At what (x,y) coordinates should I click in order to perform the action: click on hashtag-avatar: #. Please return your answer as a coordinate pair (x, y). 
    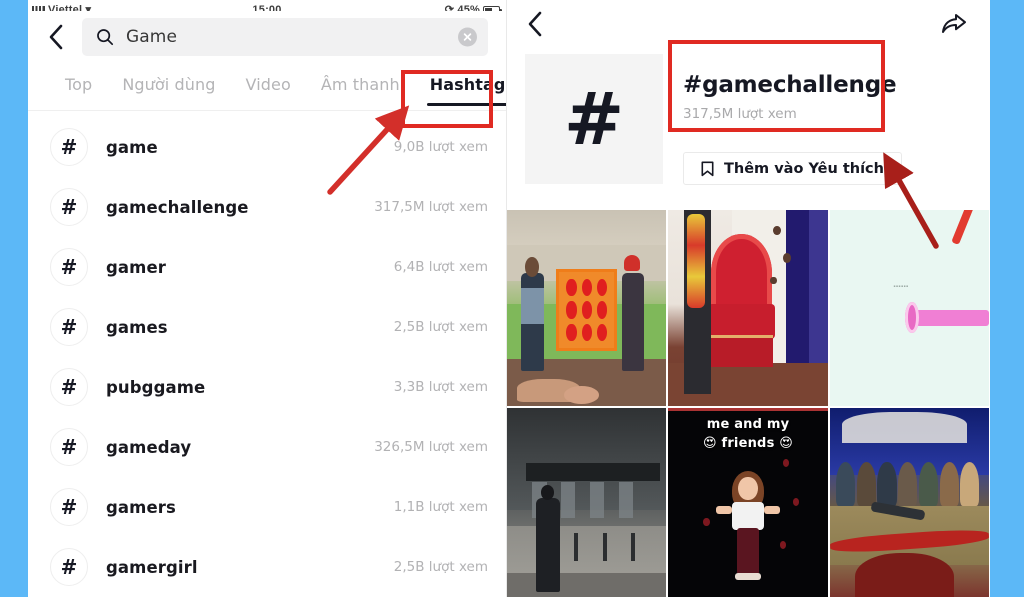
    Looking at the image, I should click on (594, 119).